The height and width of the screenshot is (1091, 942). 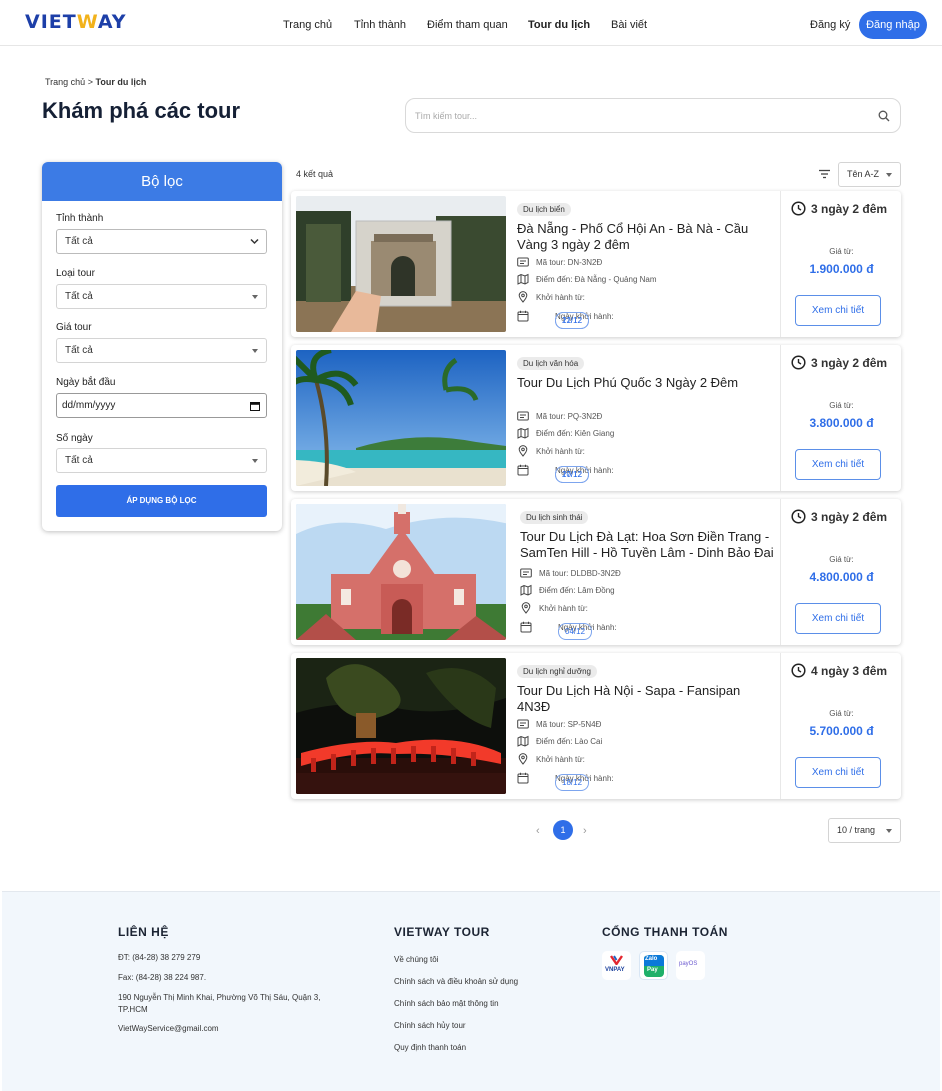 I want to click on tour-category-badge: Du lịch sinh thái, so click(x=554, y=517).